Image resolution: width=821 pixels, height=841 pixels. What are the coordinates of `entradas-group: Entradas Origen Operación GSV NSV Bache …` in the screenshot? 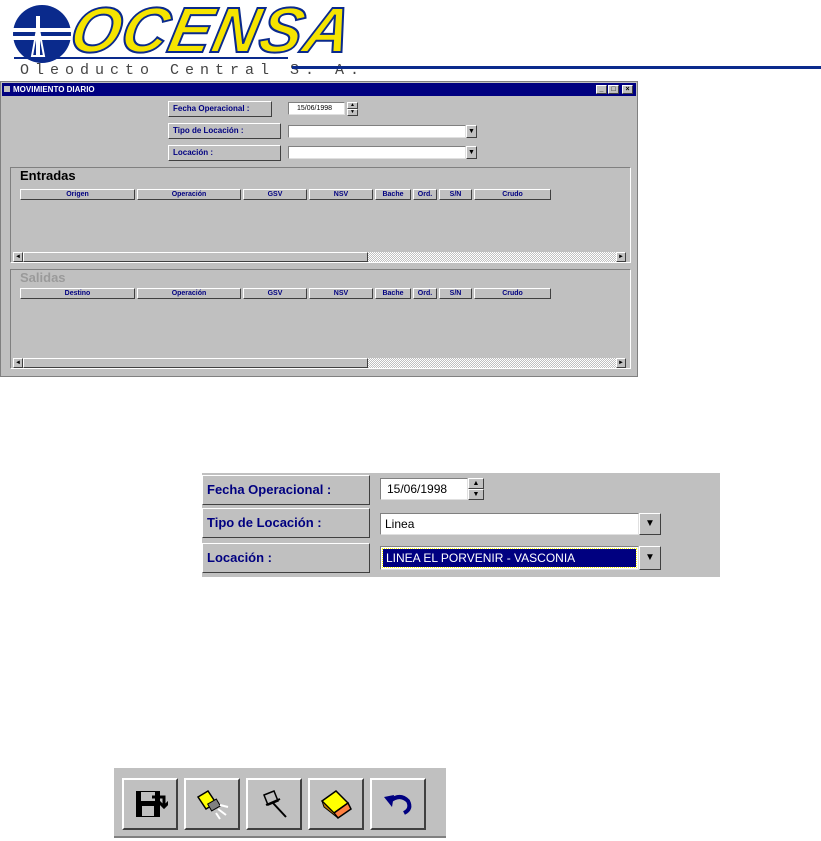 It's located at (320, 215).